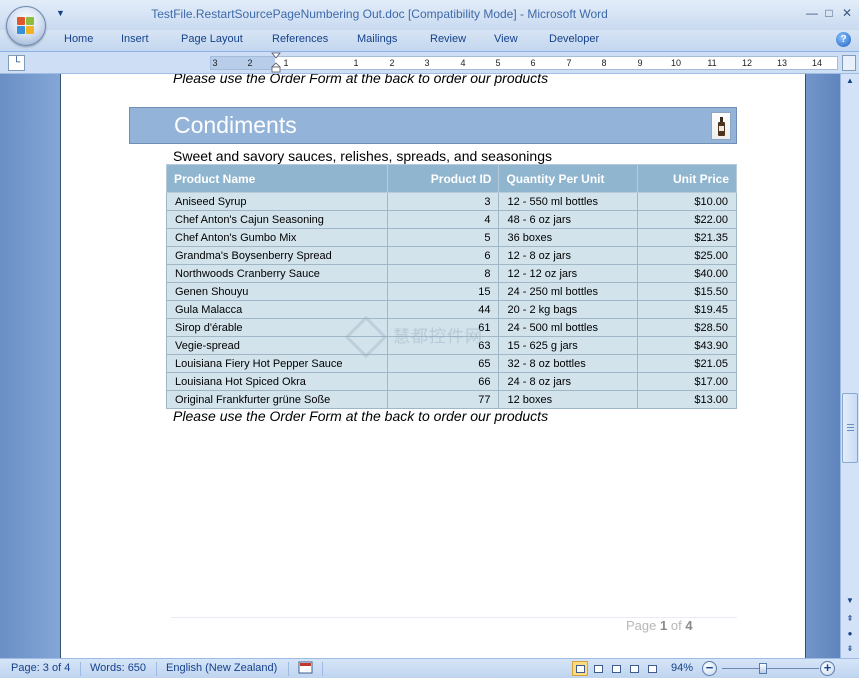 The width and height of the screenshot is (859, 678). What do you see at coordinates (443, 219) in the screenshot?
I see `cell-product-id: 4` at bounding box center [443, 219].